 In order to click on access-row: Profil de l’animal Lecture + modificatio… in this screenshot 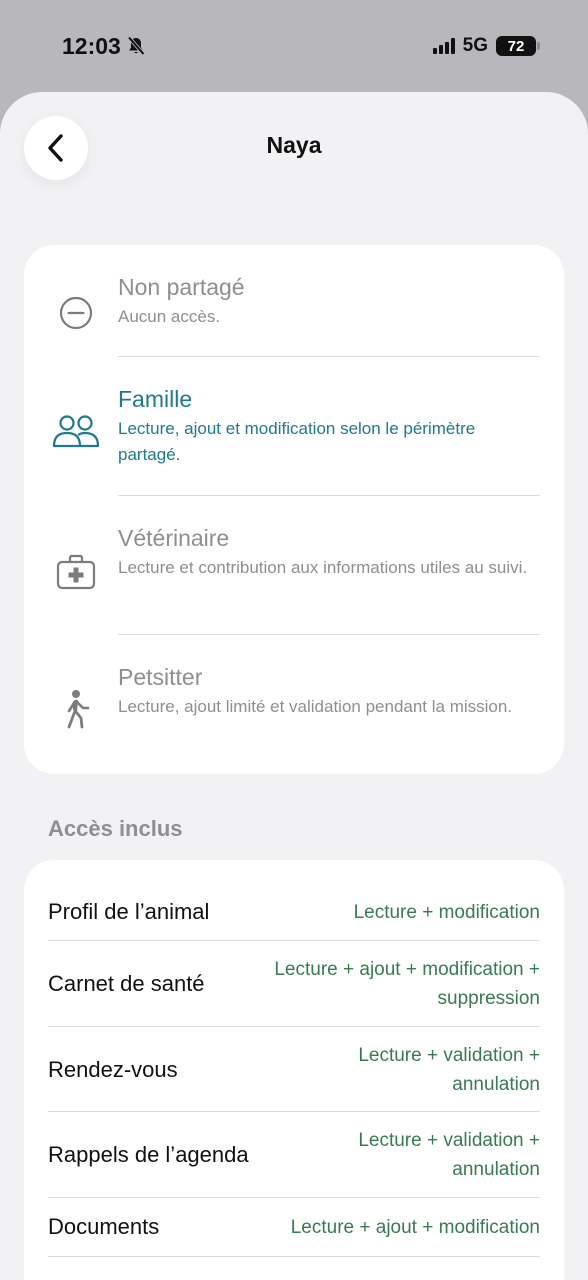, I will do `click(294, 912)`.